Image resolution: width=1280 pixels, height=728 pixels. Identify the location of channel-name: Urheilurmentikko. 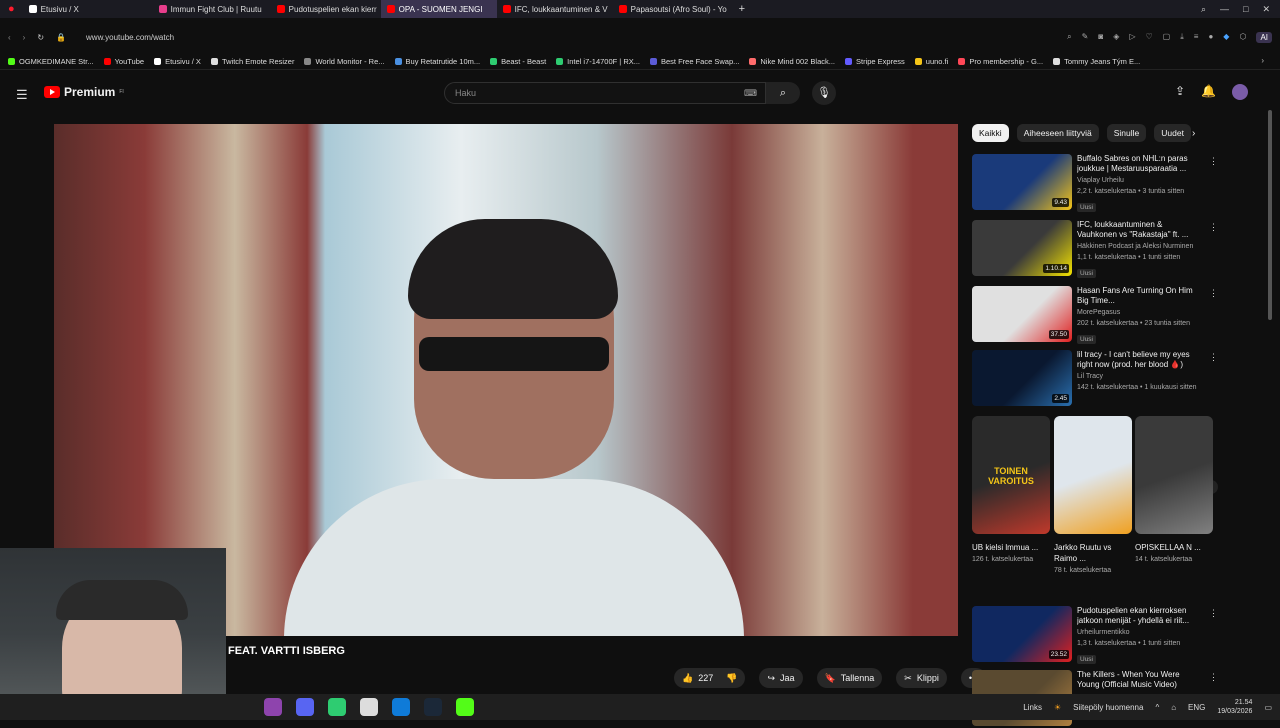
(1140, 632).